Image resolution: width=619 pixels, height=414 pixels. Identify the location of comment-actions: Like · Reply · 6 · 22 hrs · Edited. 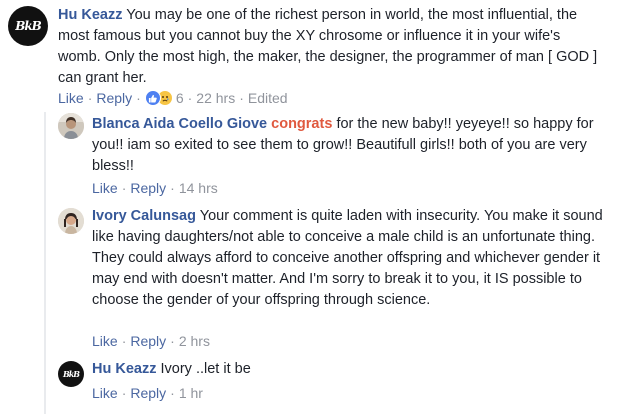
(173, 98).